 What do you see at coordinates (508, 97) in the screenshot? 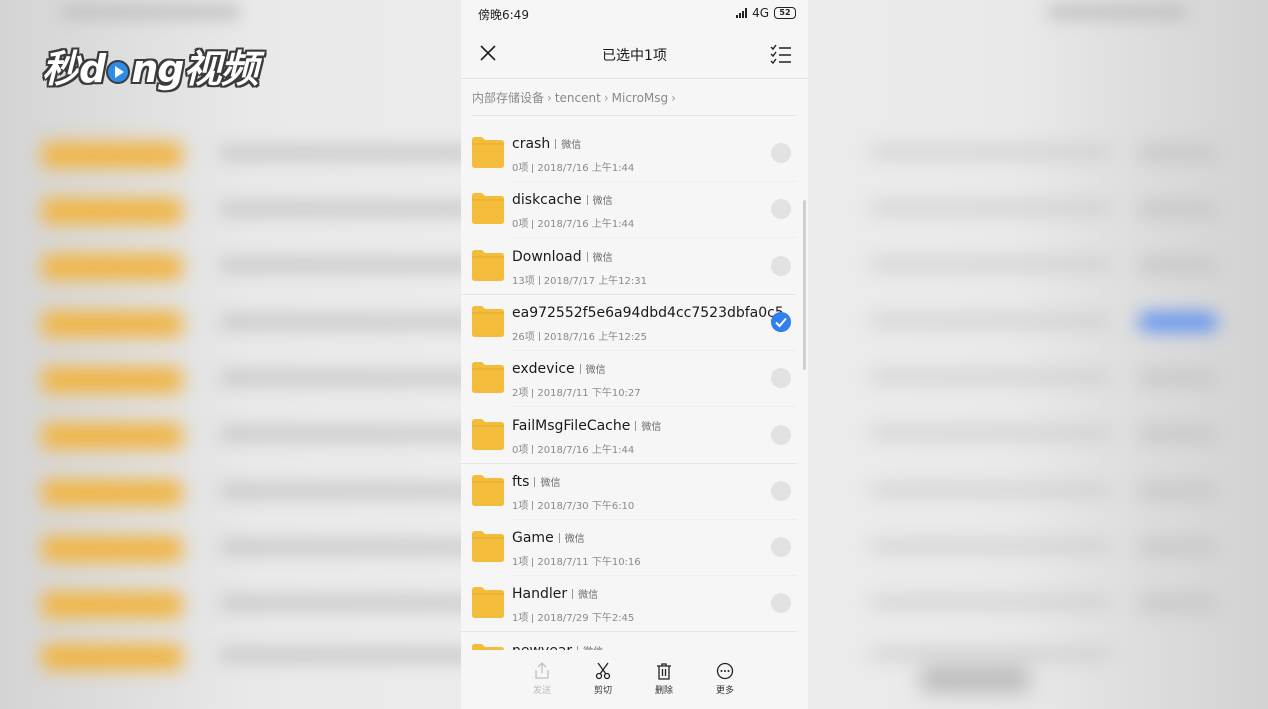
I see `breadcrumb-item: 内部存储设备` at bounding box center [508, 97].